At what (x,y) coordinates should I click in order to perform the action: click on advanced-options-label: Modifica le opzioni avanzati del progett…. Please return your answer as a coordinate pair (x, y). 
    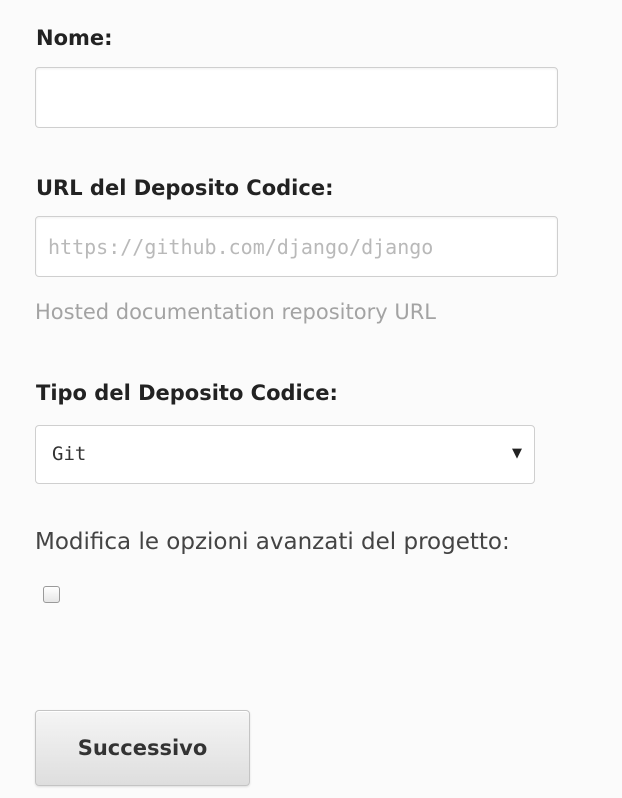
    Looking at the image, I should click on (272, 542).